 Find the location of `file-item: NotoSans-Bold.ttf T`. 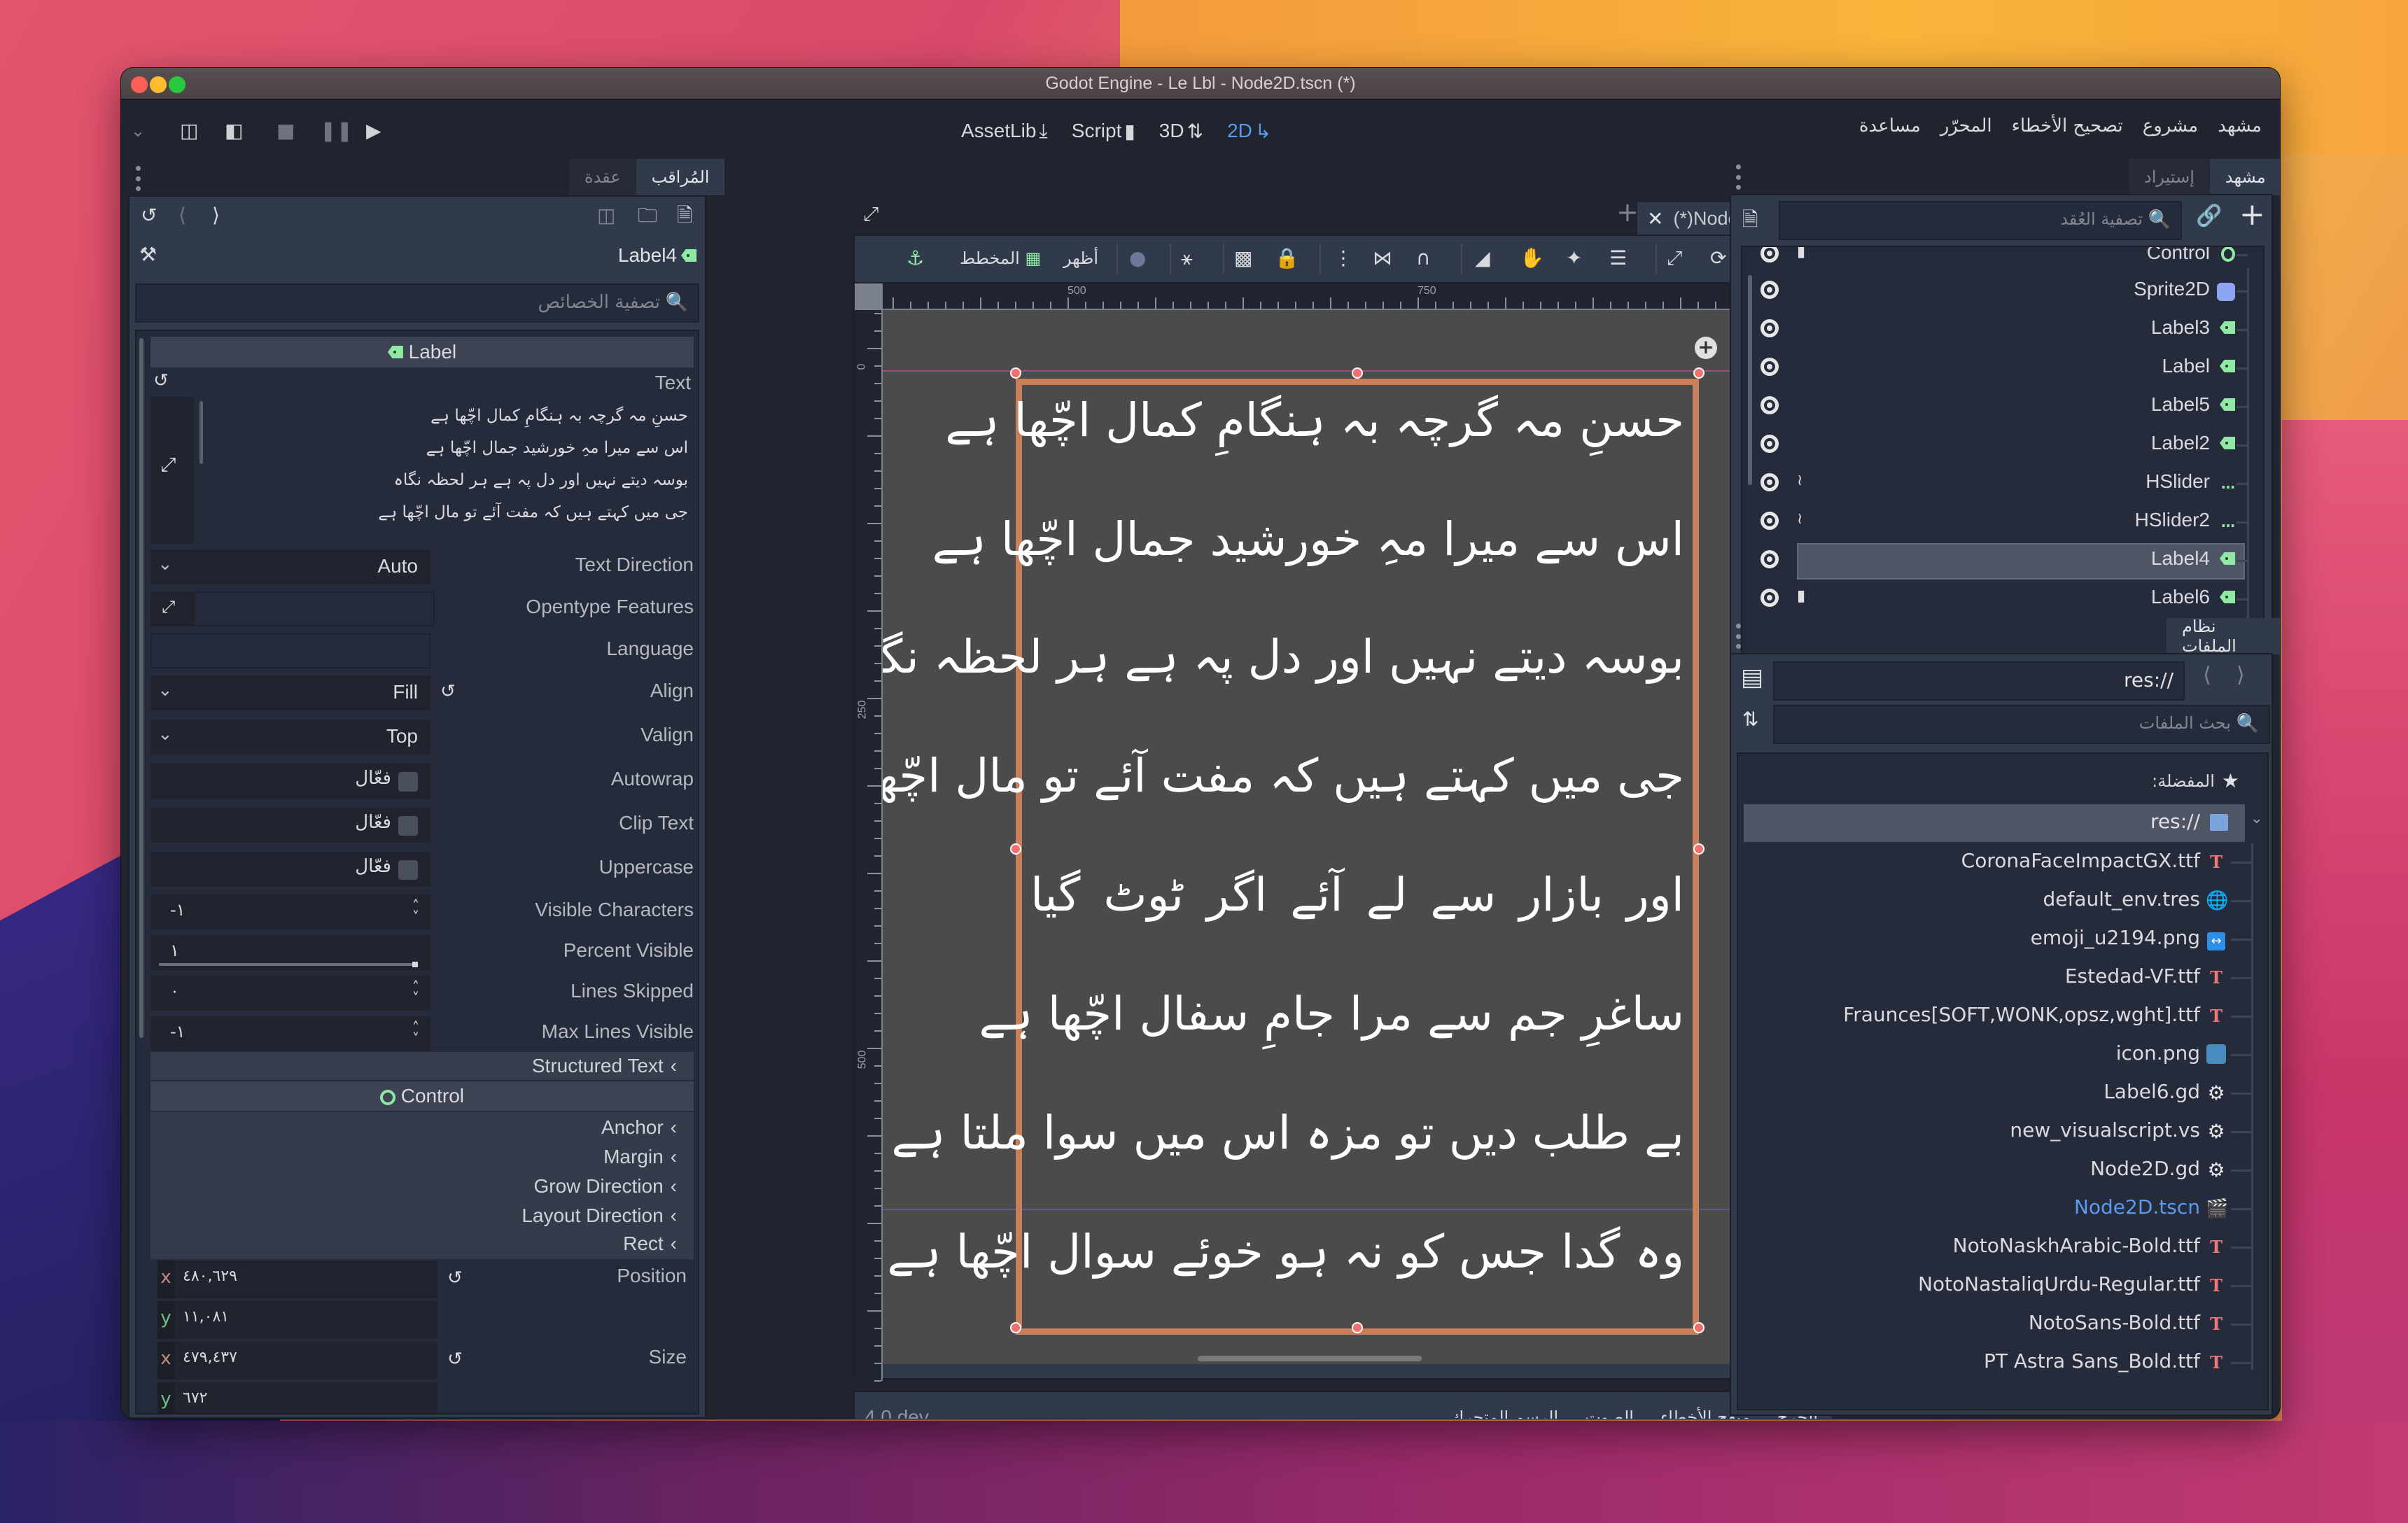

file-item: NotoSans-Bold.ttf T is located at coordinates (2002, 1325).